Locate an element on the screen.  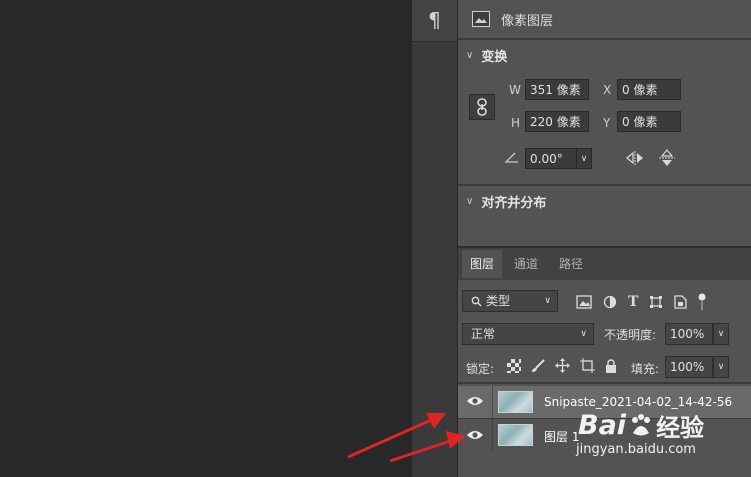
transform-section-header: ∨ 变换 is located at coordinates (486, 55).